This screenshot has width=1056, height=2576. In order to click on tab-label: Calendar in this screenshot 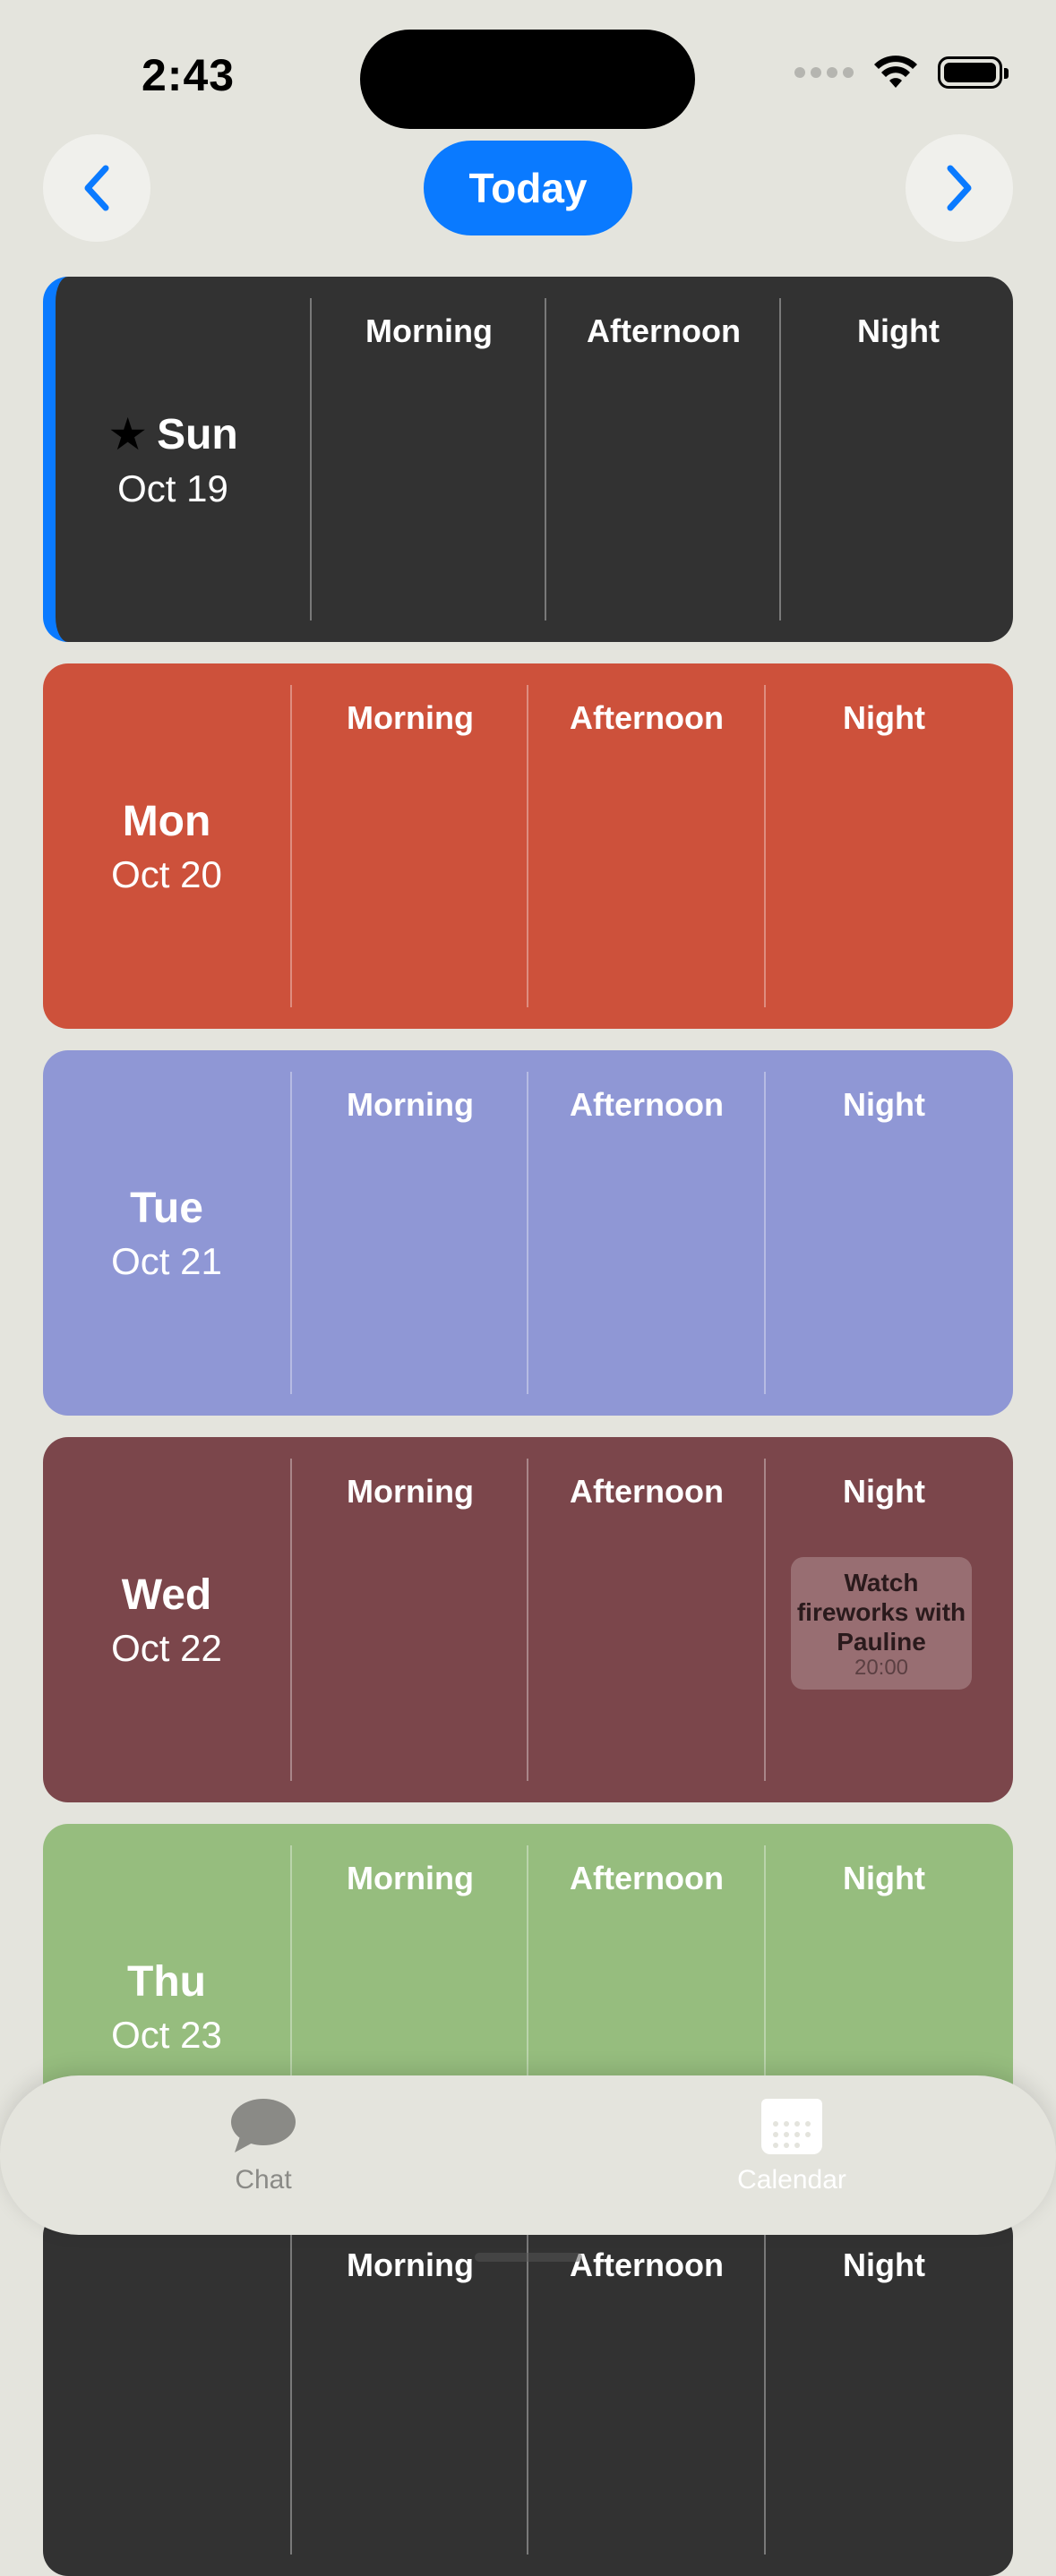, I will do `click(791, 2180)`.